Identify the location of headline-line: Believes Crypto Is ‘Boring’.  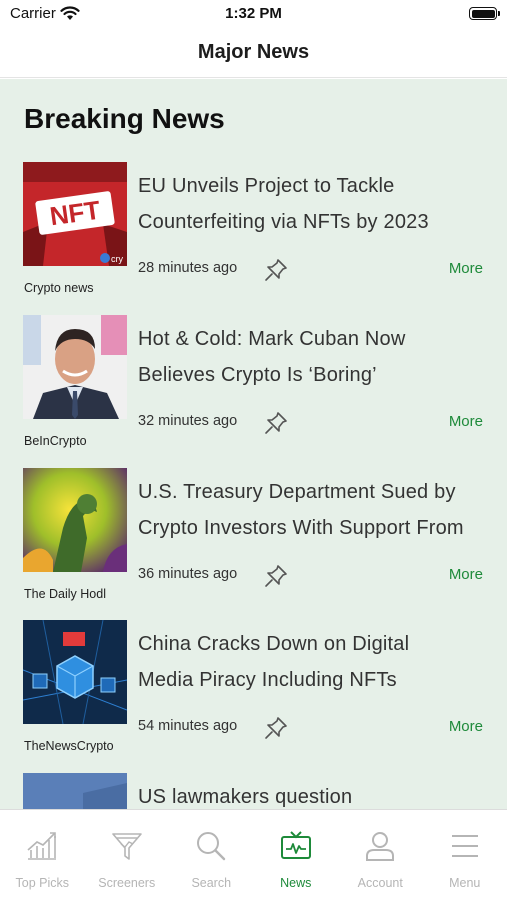
(257, 375).